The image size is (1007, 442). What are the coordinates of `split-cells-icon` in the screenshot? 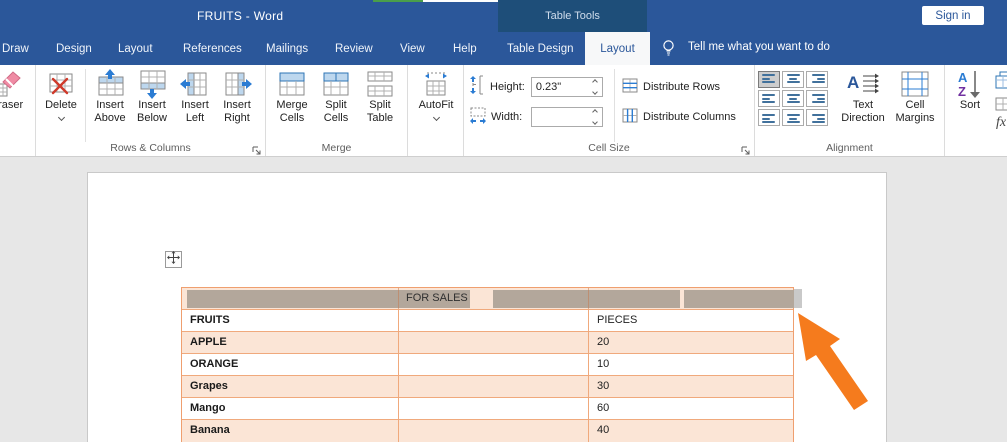 It's located at (336, 84).